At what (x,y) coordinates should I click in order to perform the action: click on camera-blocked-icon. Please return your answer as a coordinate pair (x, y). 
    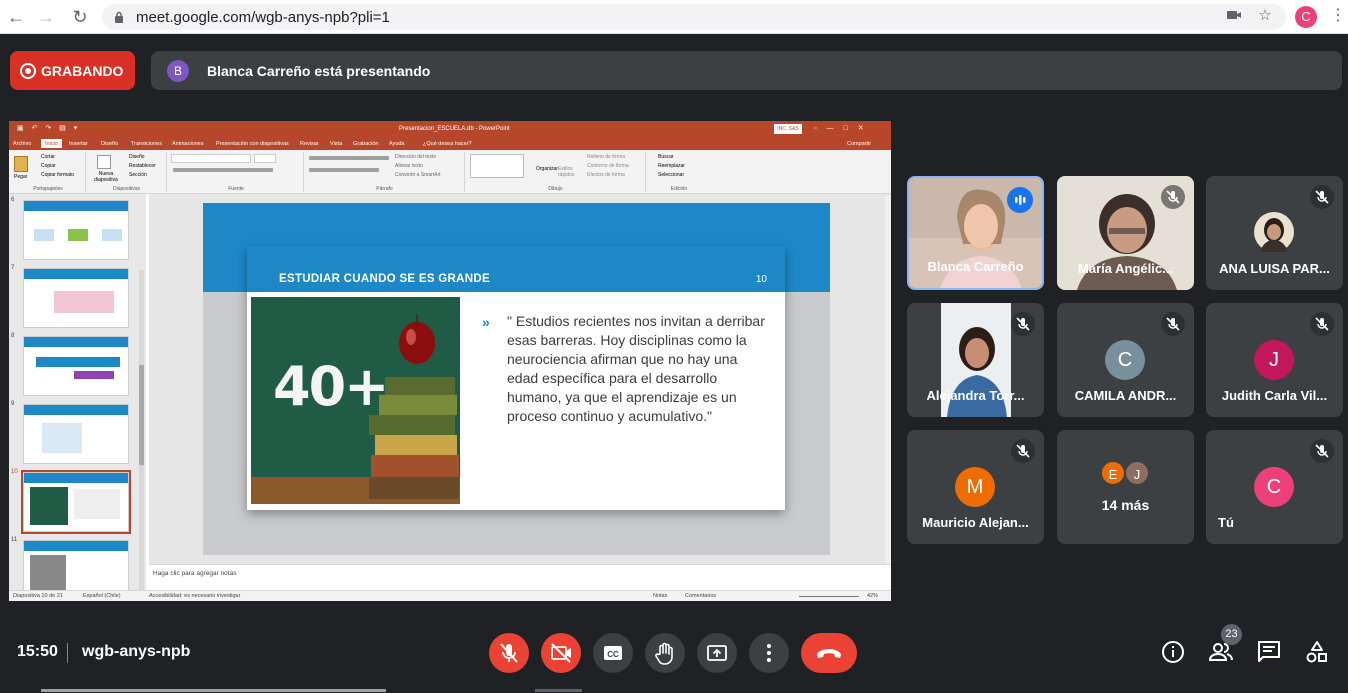
    Looking at the image, I should click on (1234, 16).